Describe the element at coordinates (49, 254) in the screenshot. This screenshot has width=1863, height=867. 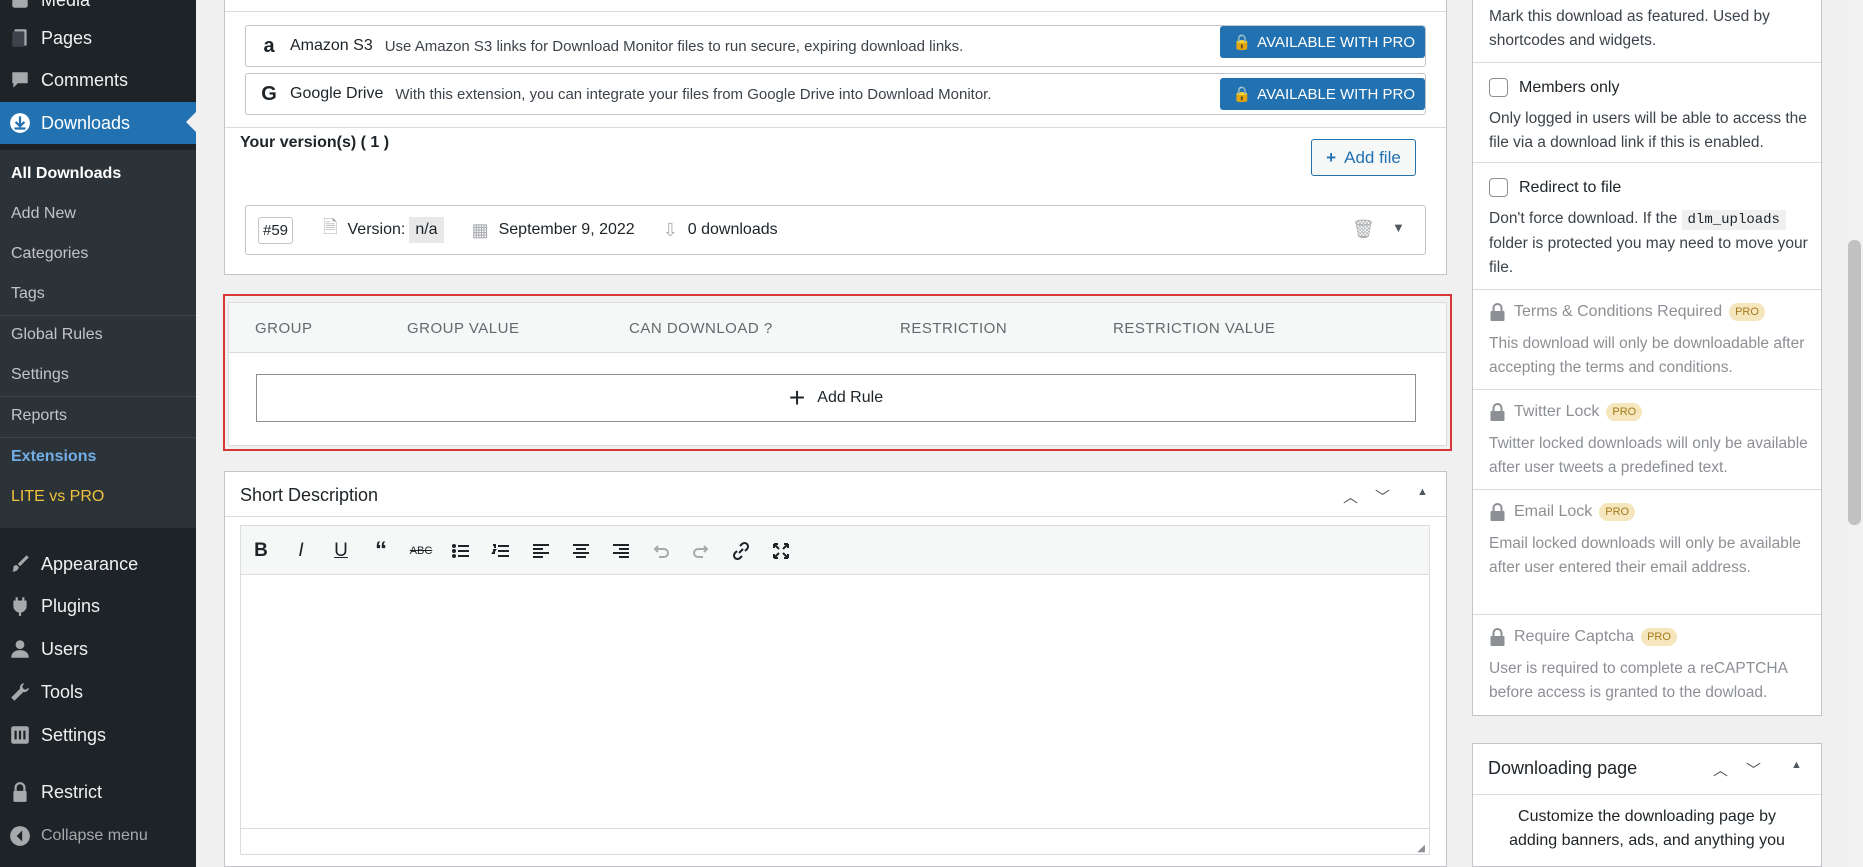
I see `submenu-categories: Categories` at that location.